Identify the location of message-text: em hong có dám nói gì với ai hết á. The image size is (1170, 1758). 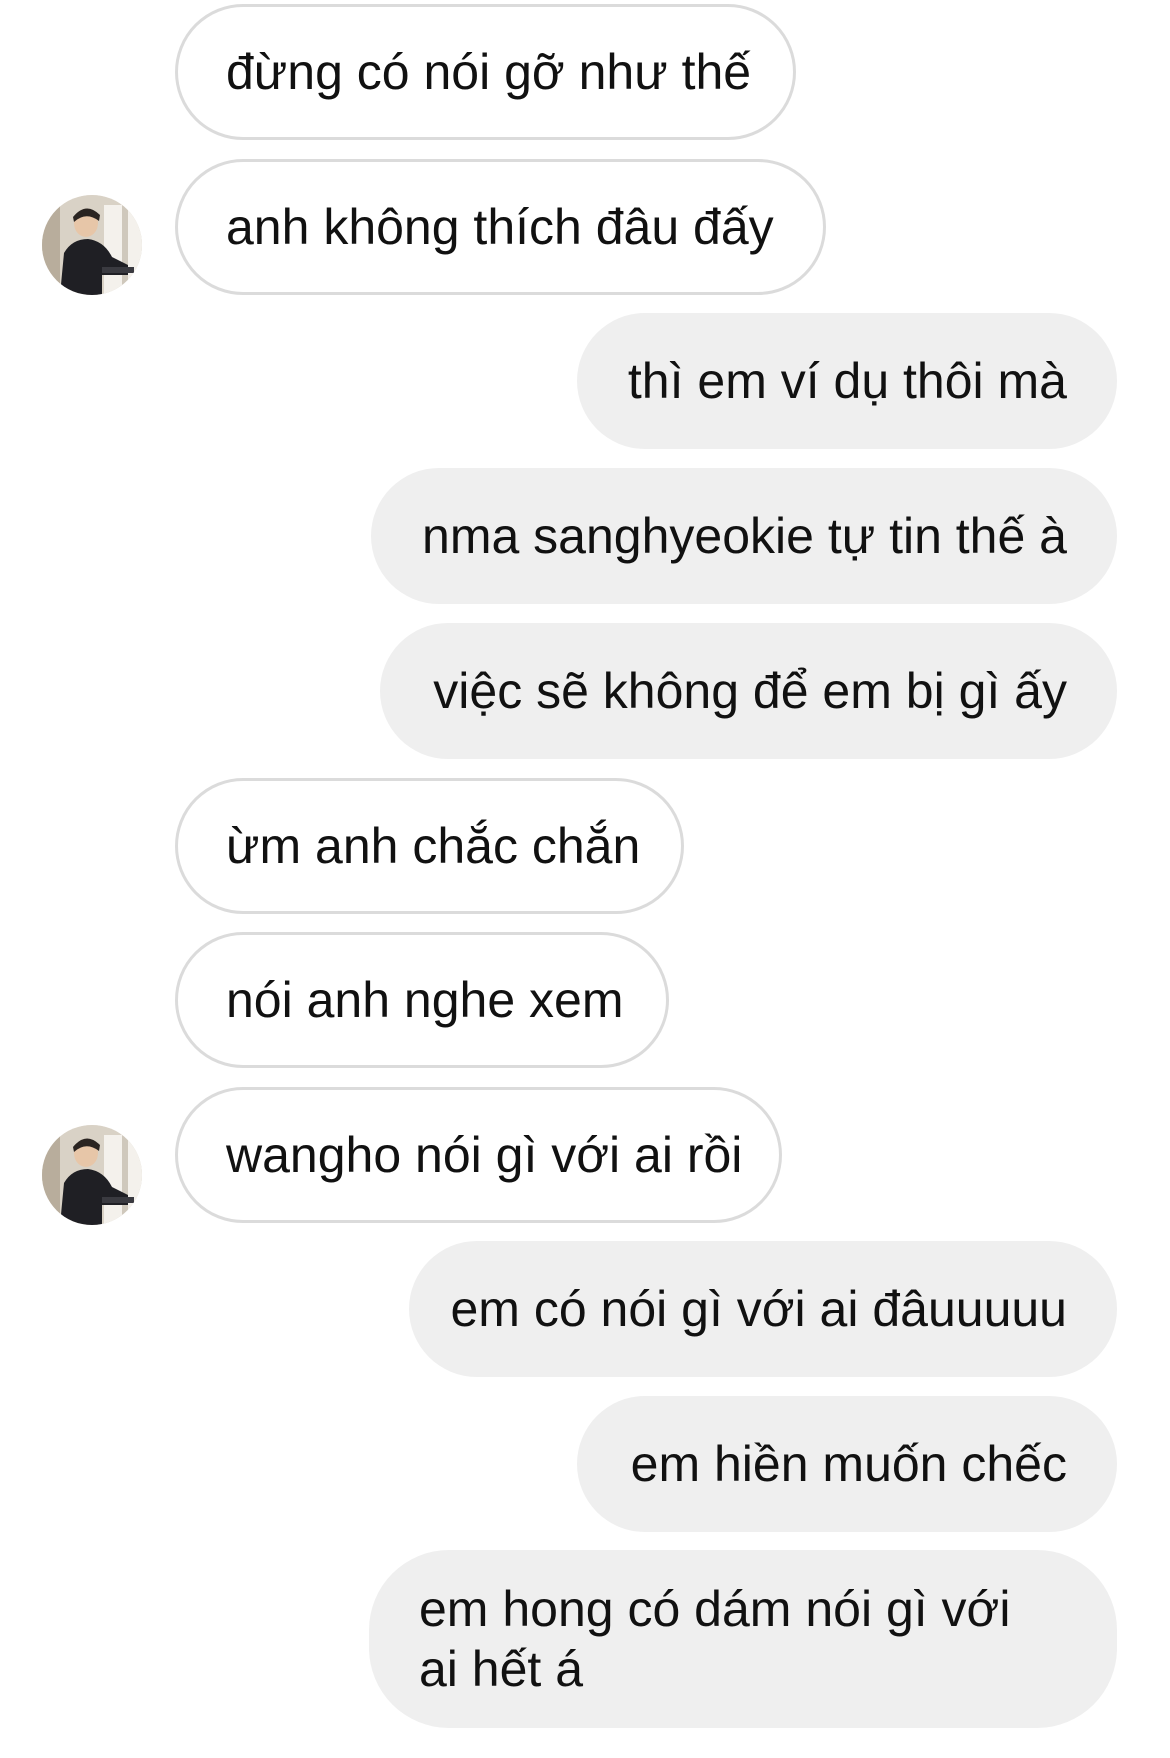
(715, 1639).